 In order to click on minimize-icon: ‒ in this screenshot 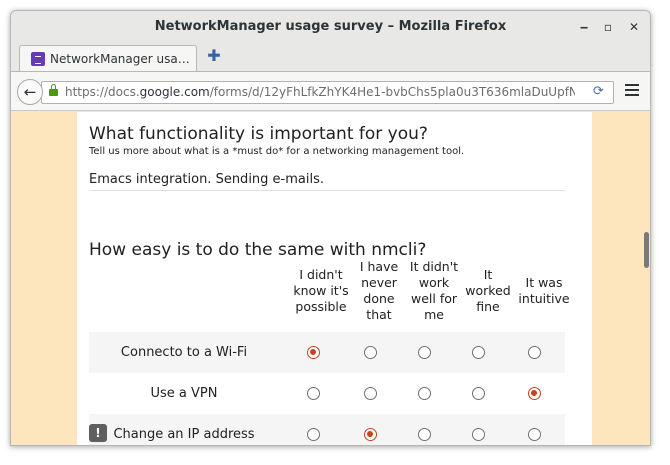, I will do `click(584, 27)`.